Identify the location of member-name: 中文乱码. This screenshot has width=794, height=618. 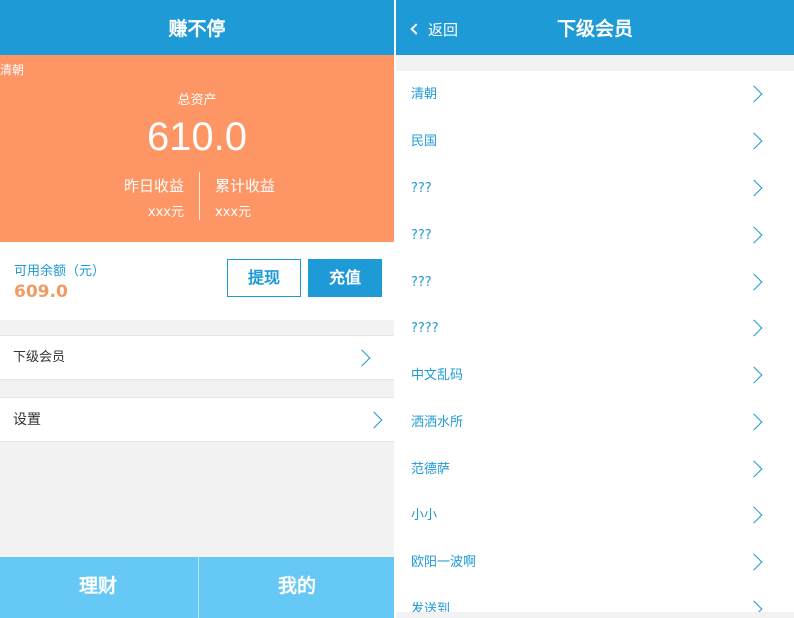
(437, 375).